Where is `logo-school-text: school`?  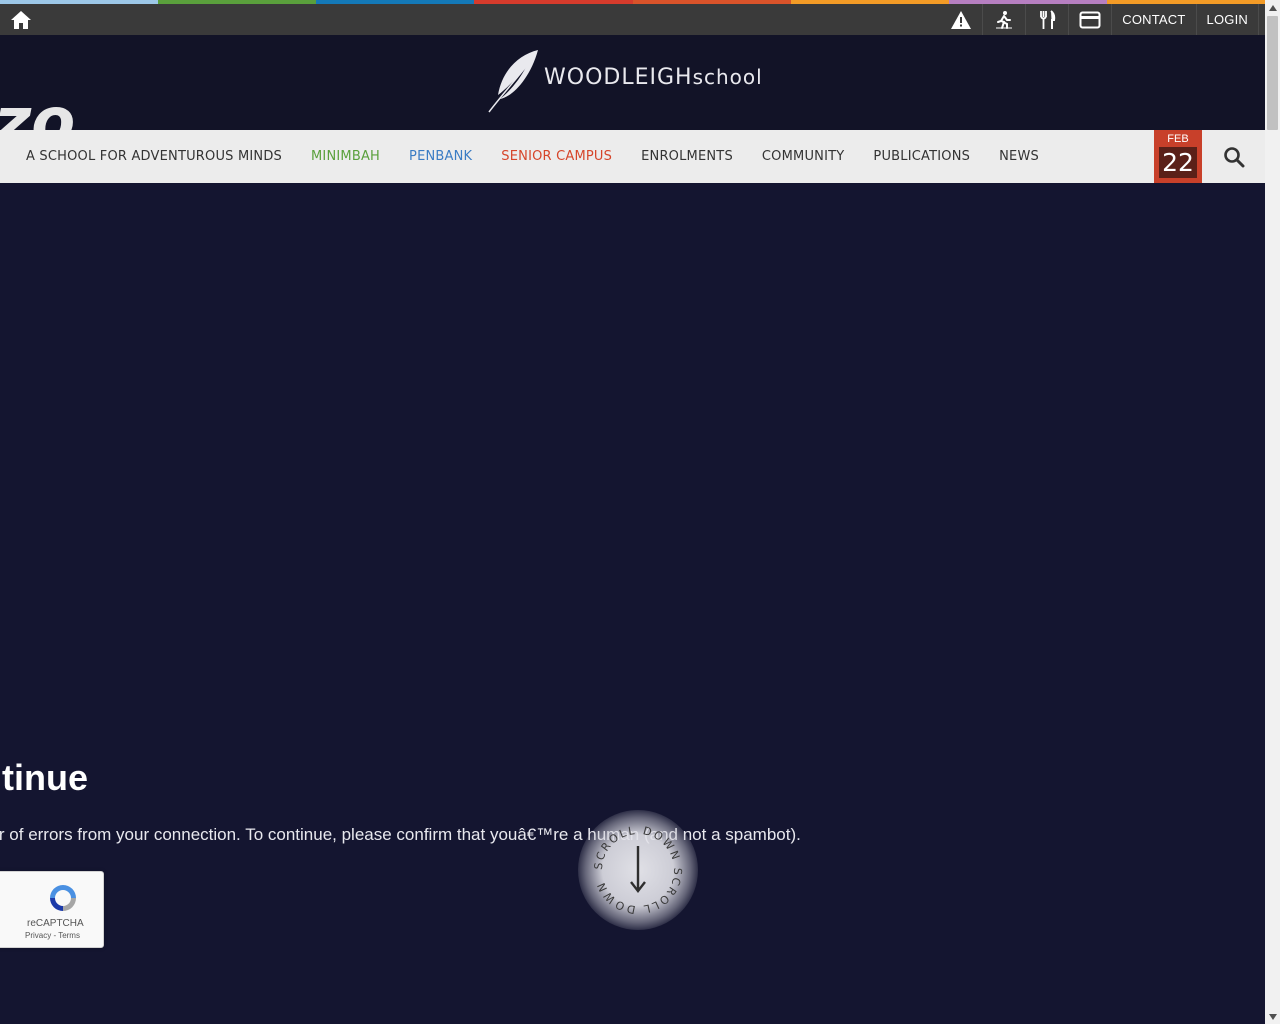
logo-school-text: school is located at coordinates (727, 77).